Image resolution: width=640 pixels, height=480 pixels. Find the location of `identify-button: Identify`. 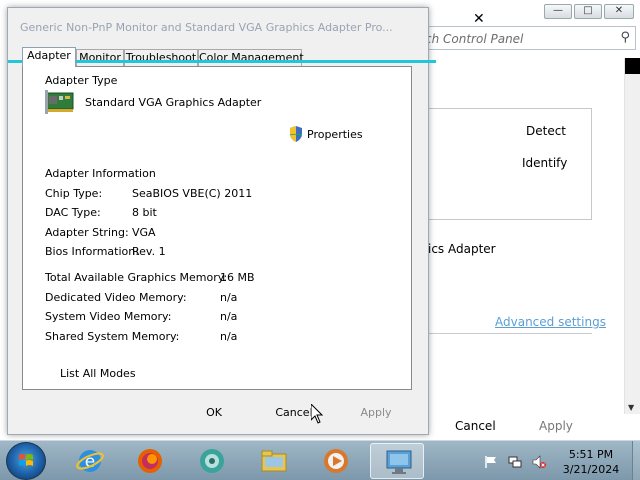

identify-button: Identify is located at coordinates (544, 163).